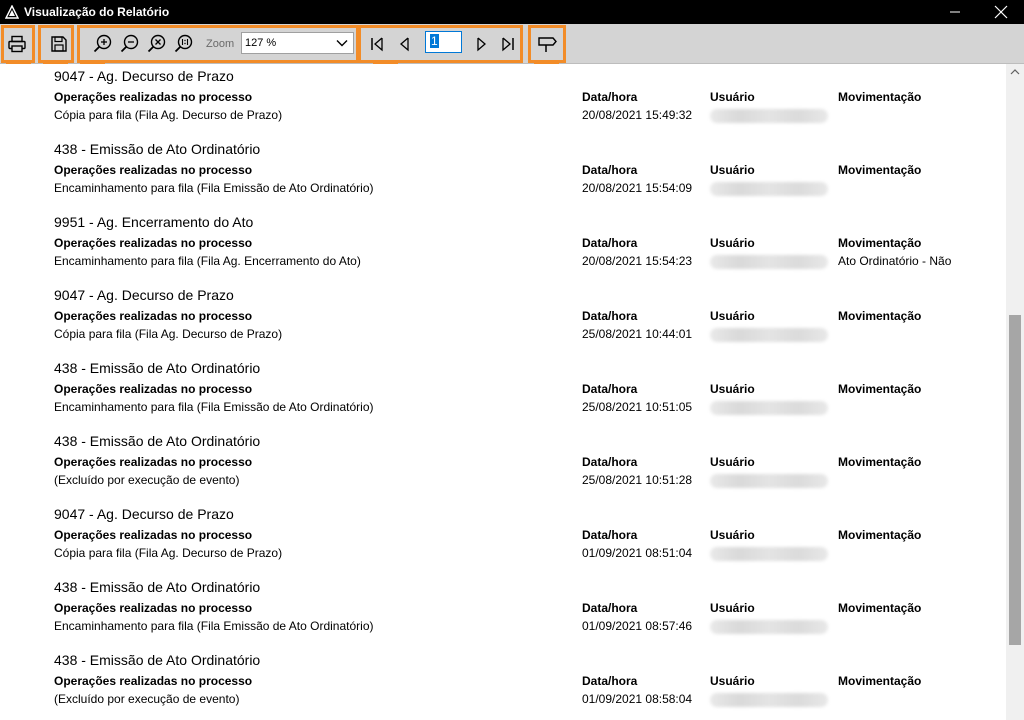  Describe the element at coordinates (154, 222) in the screenshot. I see `entry-title: 9951 - Ag. Encerramento do Ato` at that location.